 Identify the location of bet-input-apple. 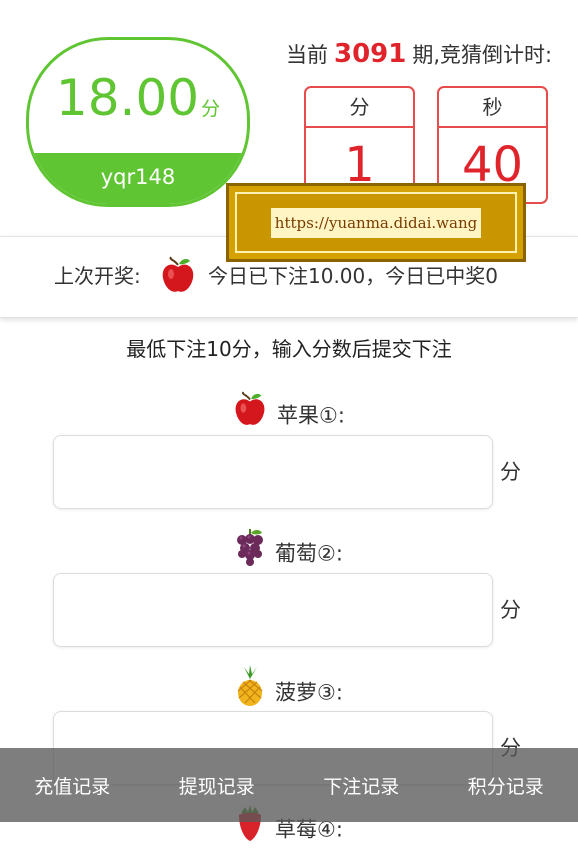
(273, 472).